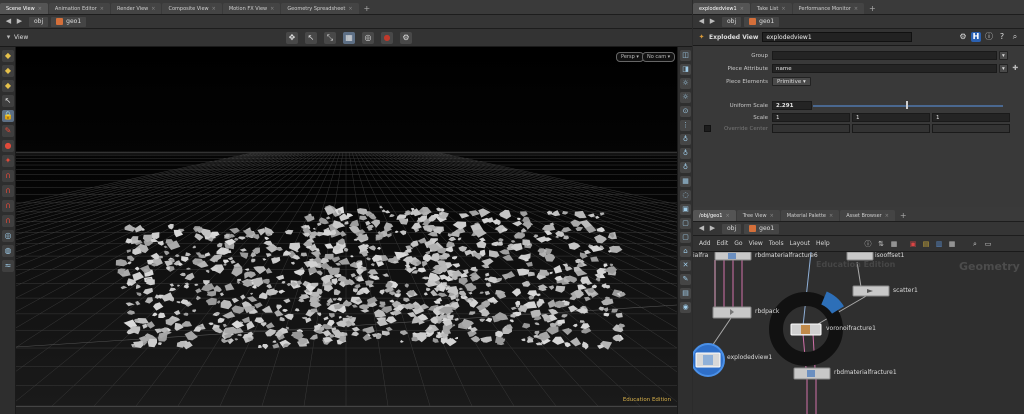 This screenshot has height=414, width=1024. I want to click on magnet-icon-3: ∩, so click(8, 206).